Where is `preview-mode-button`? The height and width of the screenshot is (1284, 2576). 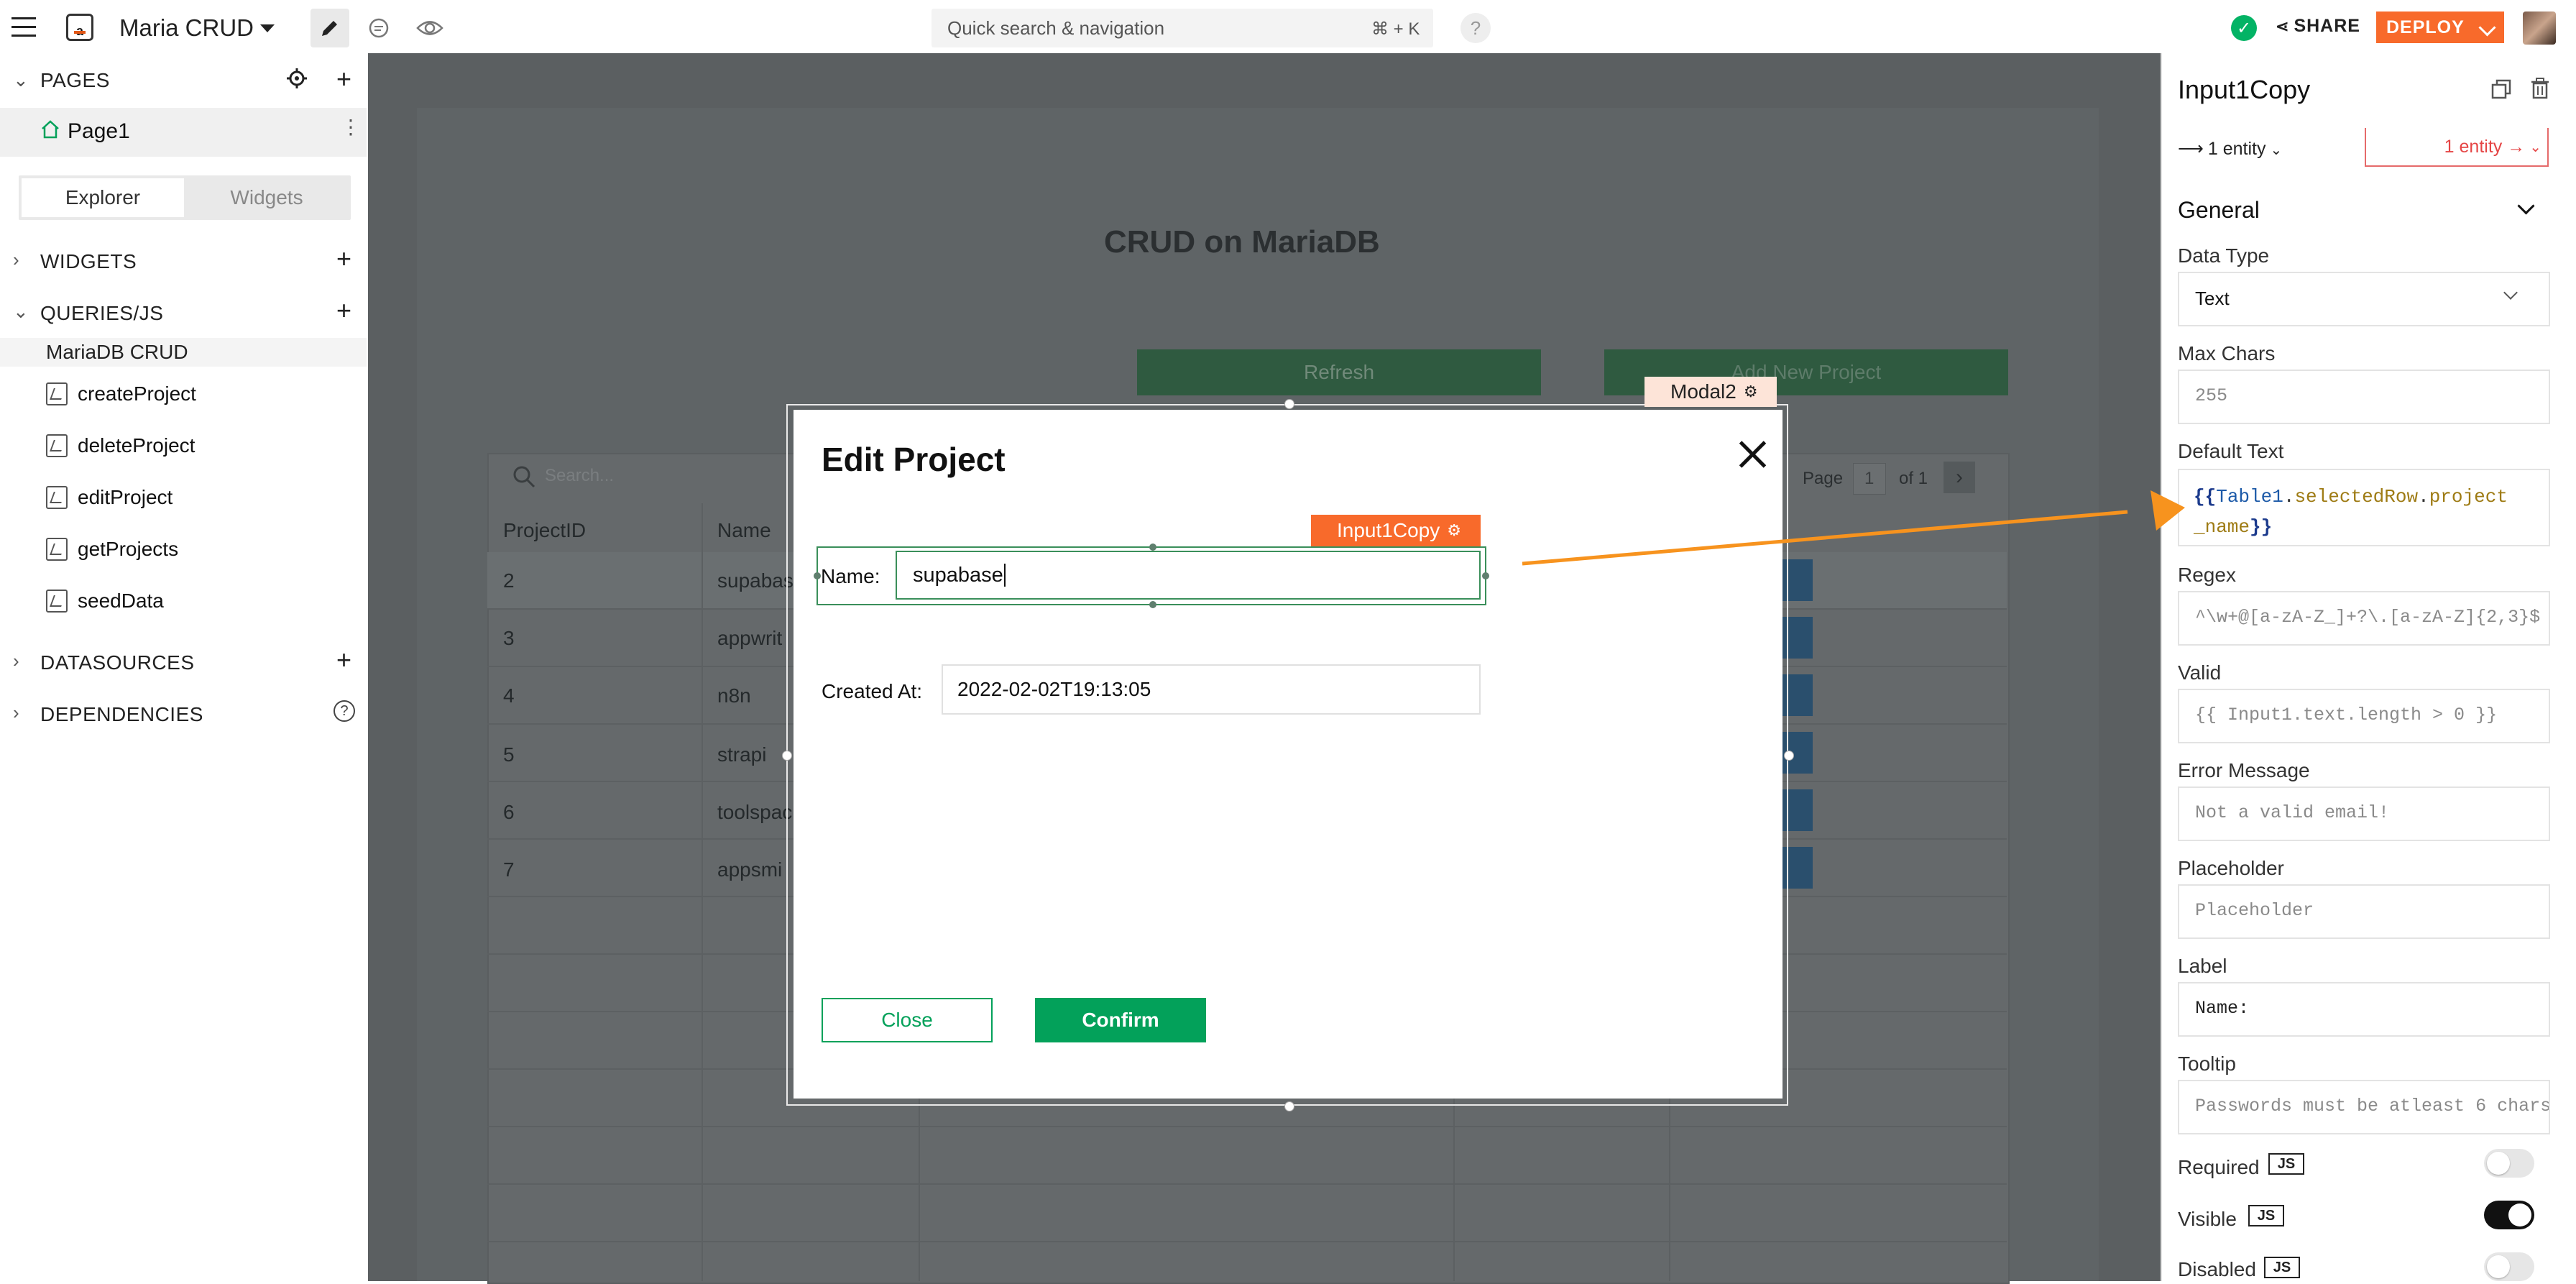 preview-mode-button is located at coordinates (429, 28).